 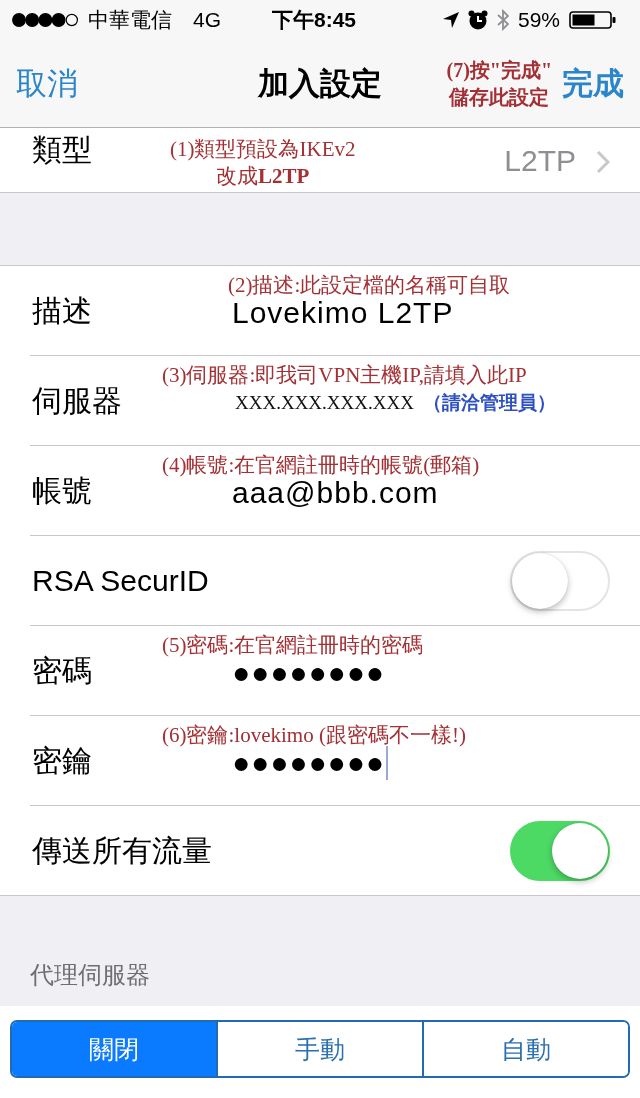 I want to click on annotation-text: （請洽管理員）, so click(x=489, y=403).